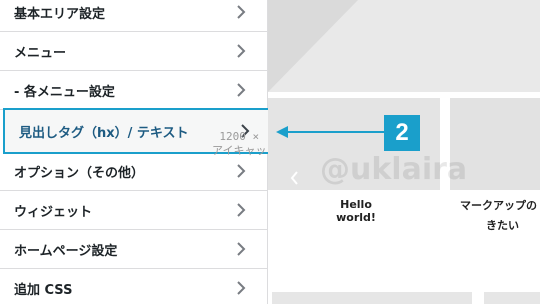 The height and width of the screenshot is (304, 540). What do you see at coordinates (79, 173) in the screenshot?
I see `menu-item-label: オプション（その他）` at bounding box center [79, 173].